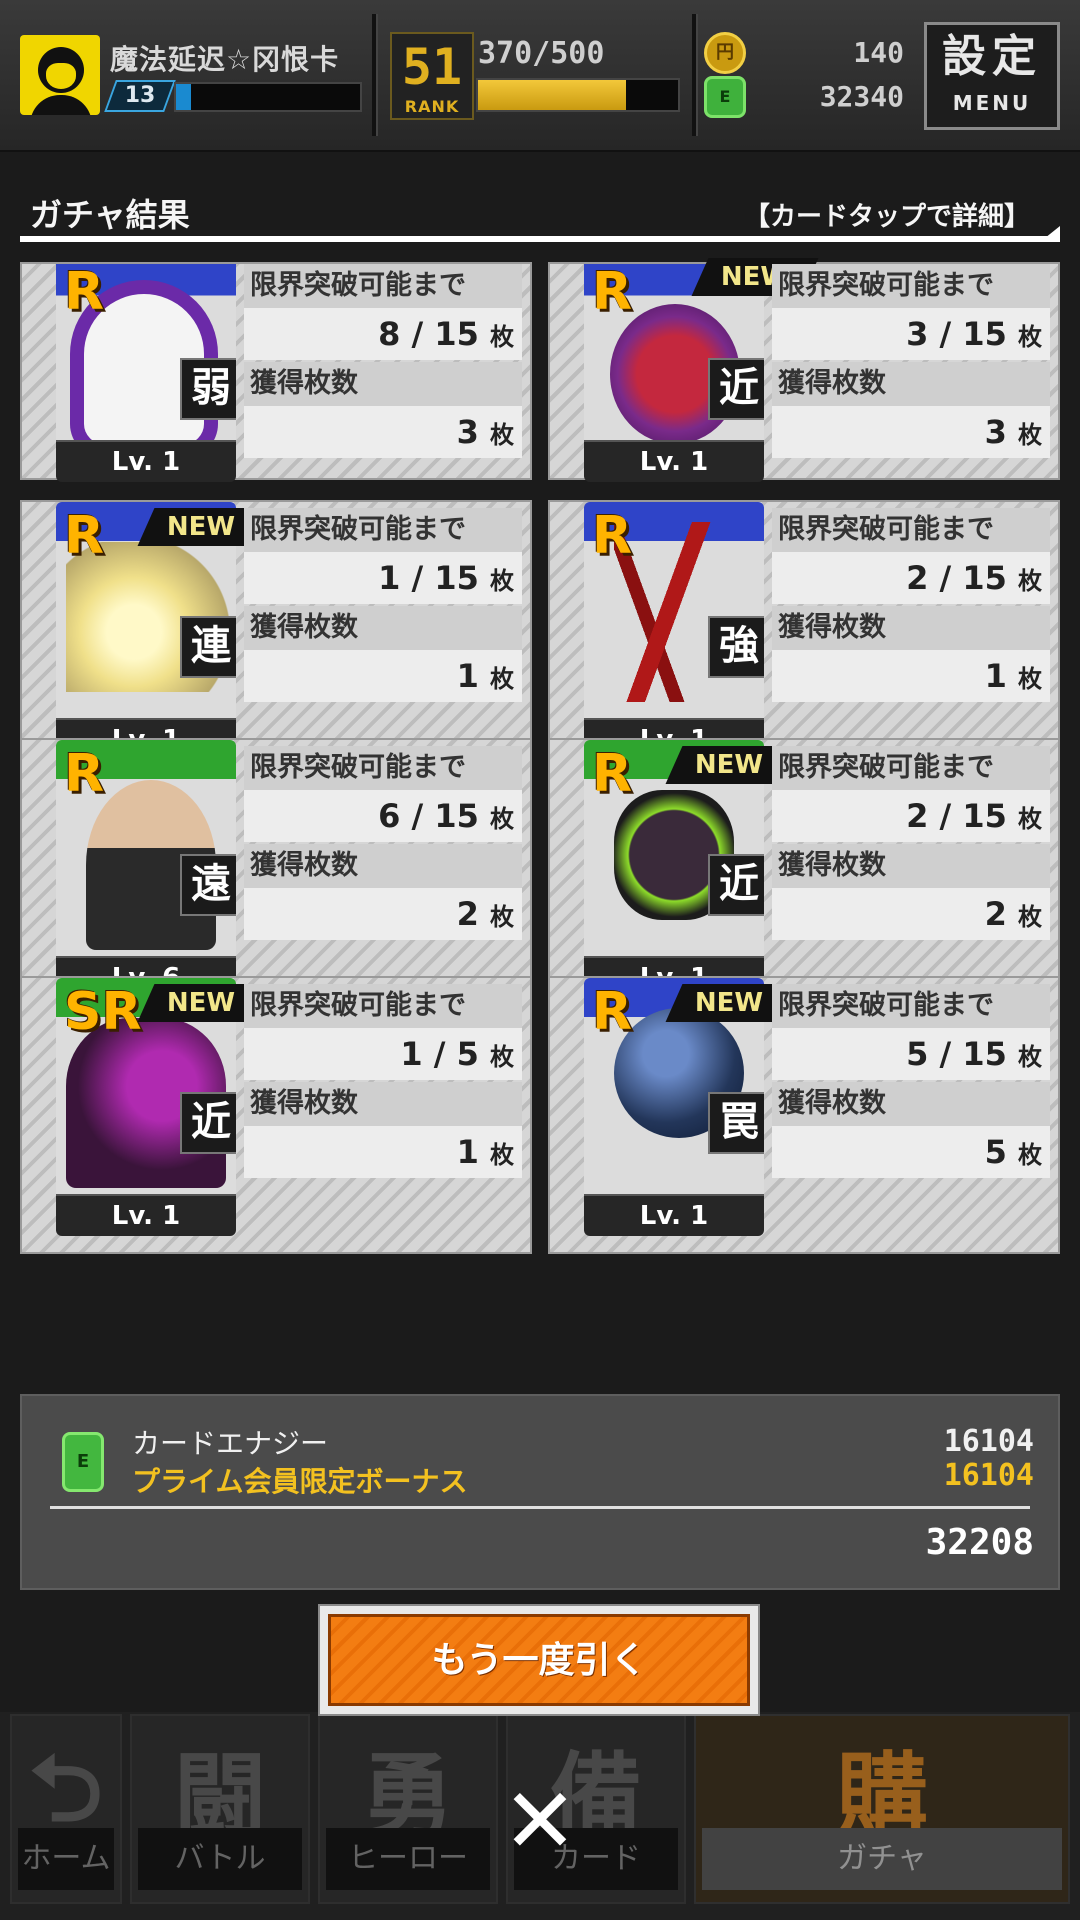  I want to click on card-type: 強, so click(739, 646).